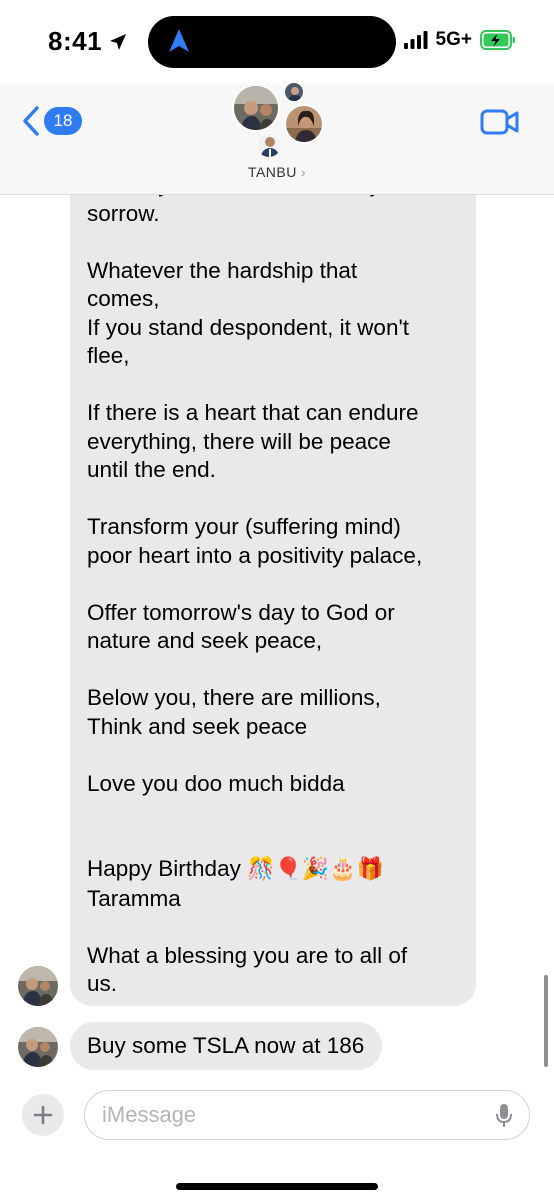 This screenshot has height=1200, width=554. I want to click on message-text: Buy some TSLA now at 186, so click(226, 1045).